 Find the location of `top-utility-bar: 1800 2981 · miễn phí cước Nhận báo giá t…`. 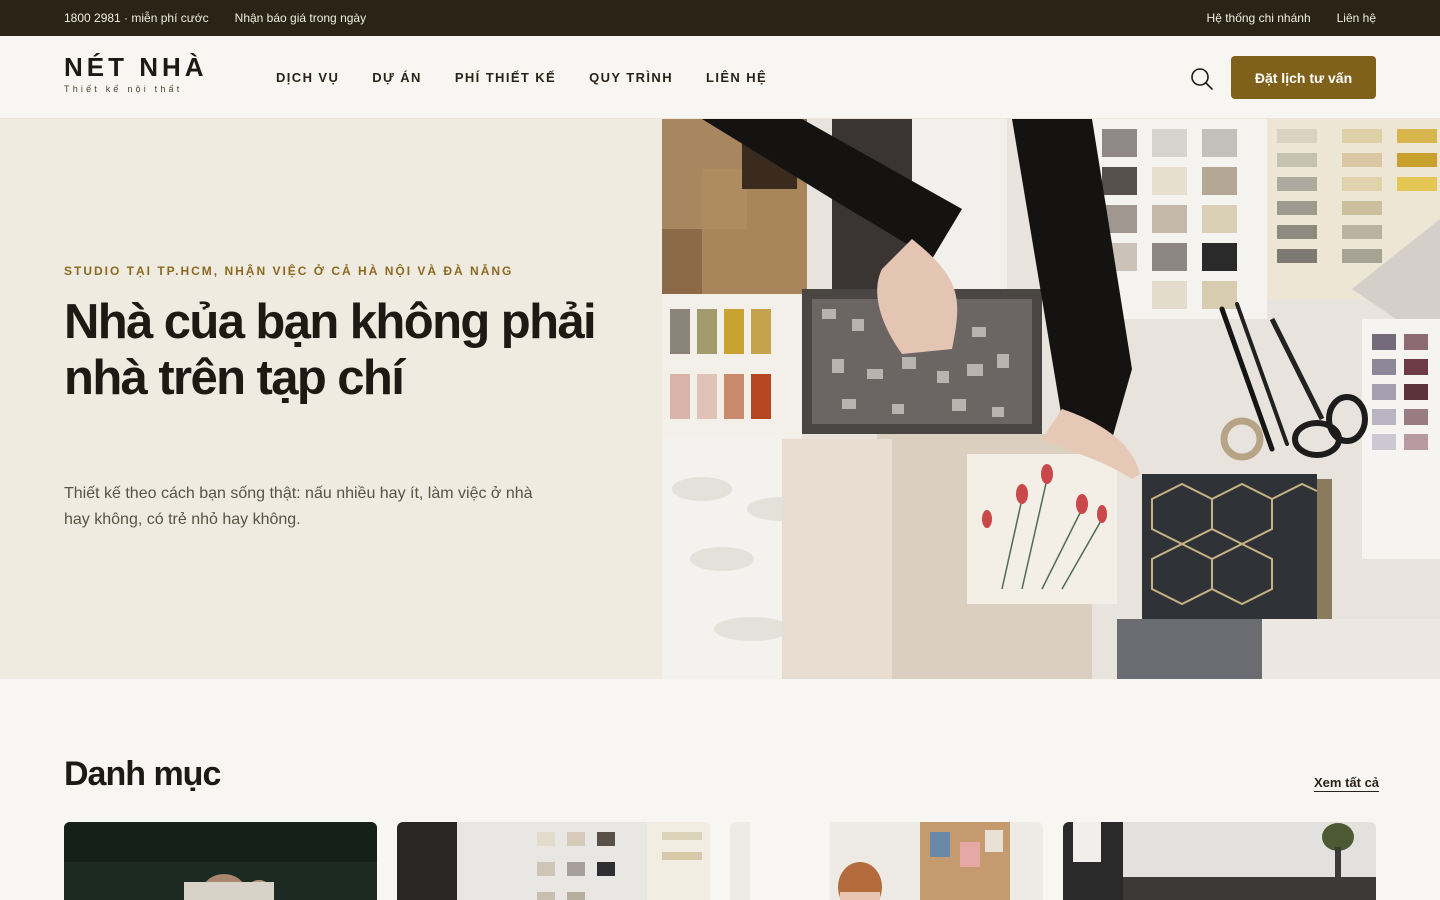

top-utility-bar: 1800 2981 · miễn phí cước Nhận báo giá t… is located at coordinates (720, 18).